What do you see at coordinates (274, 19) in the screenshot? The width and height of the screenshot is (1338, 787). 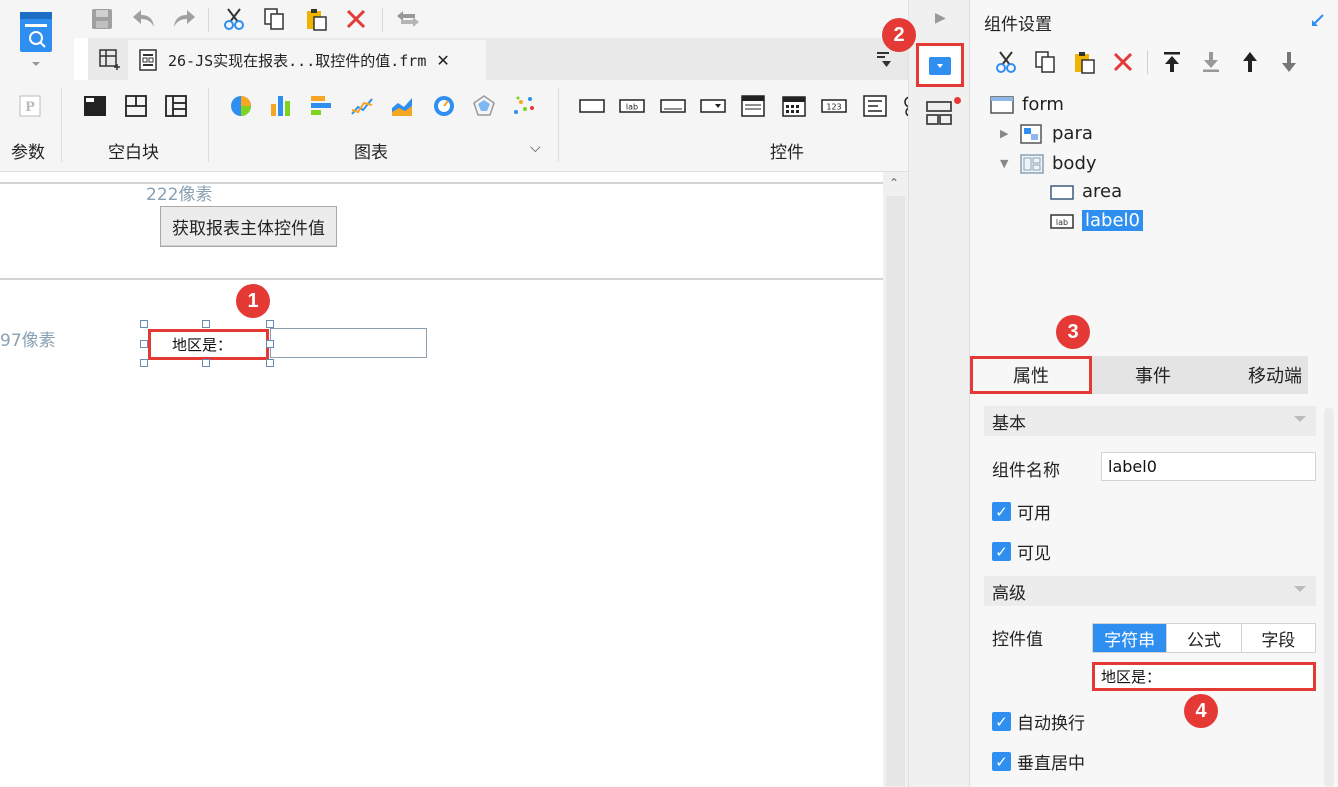 I see `copy-icon` at bounding box center [274, 19].